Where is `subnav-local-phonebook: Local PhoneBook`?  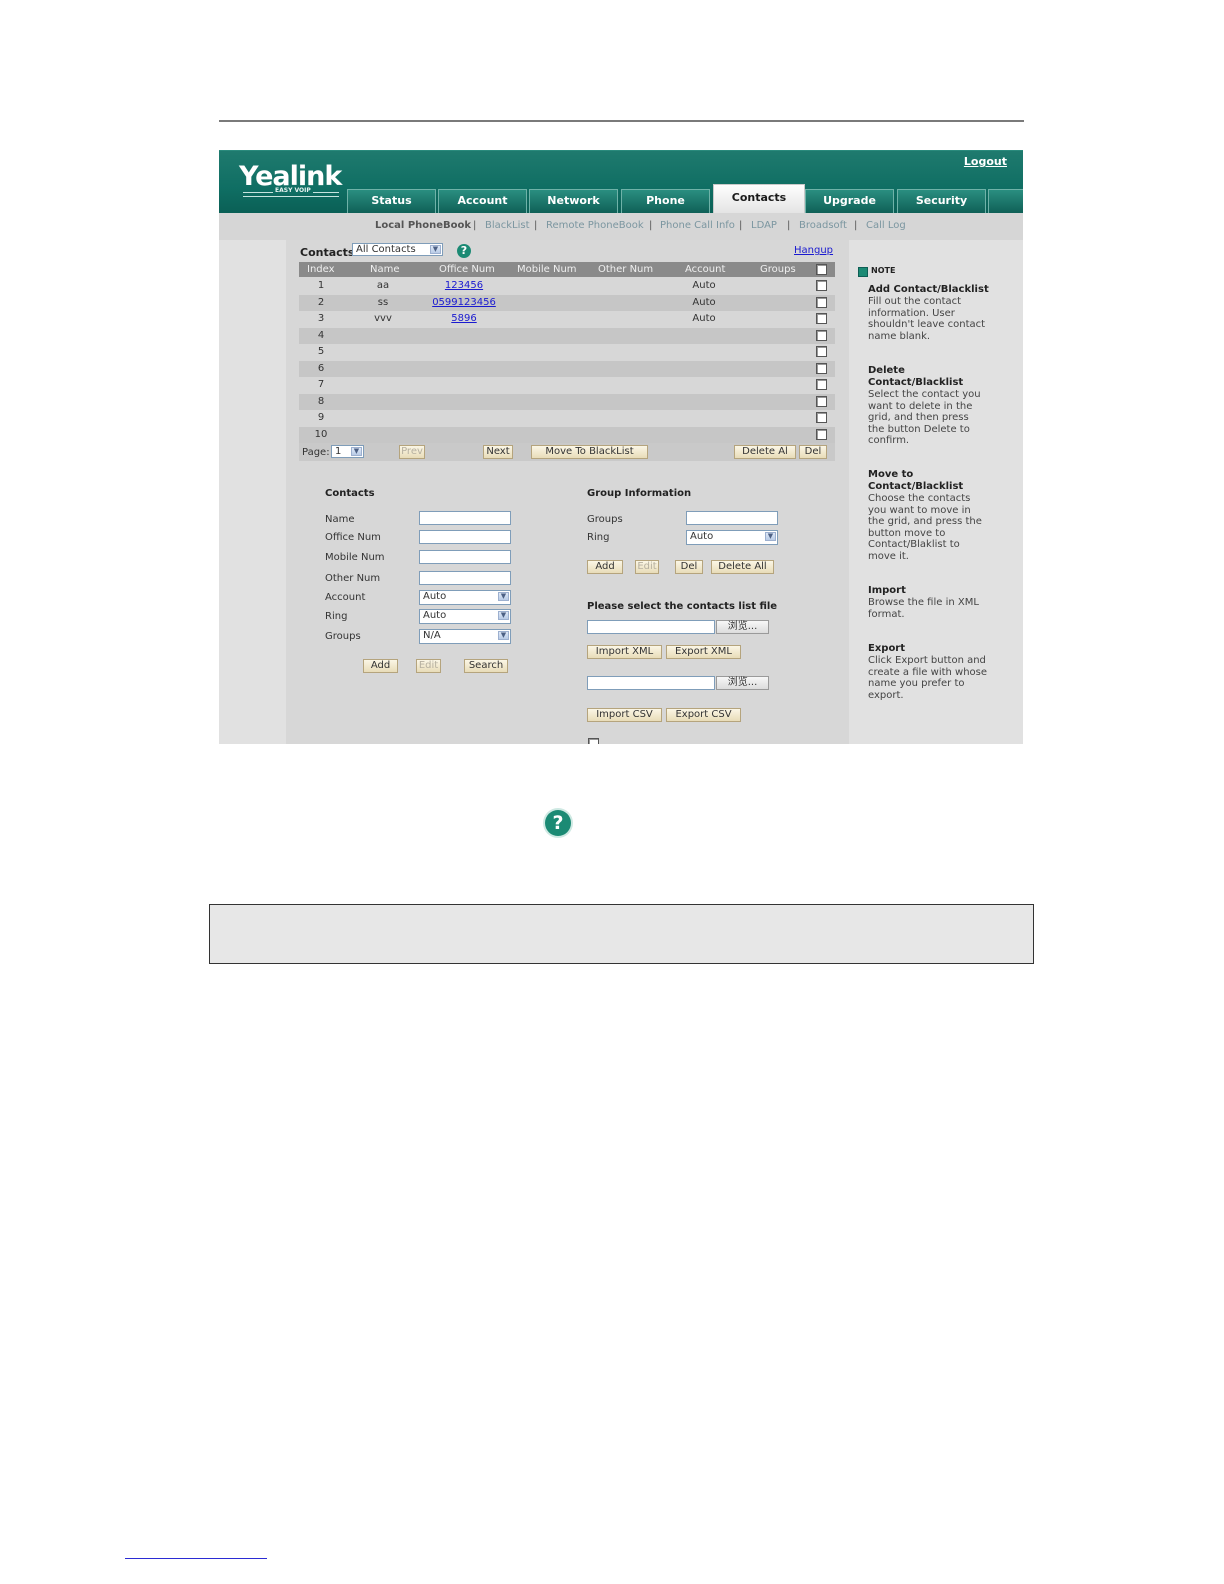
subnav-local-phonebook: Local PhoneBook is located at coordinates (423, 225).